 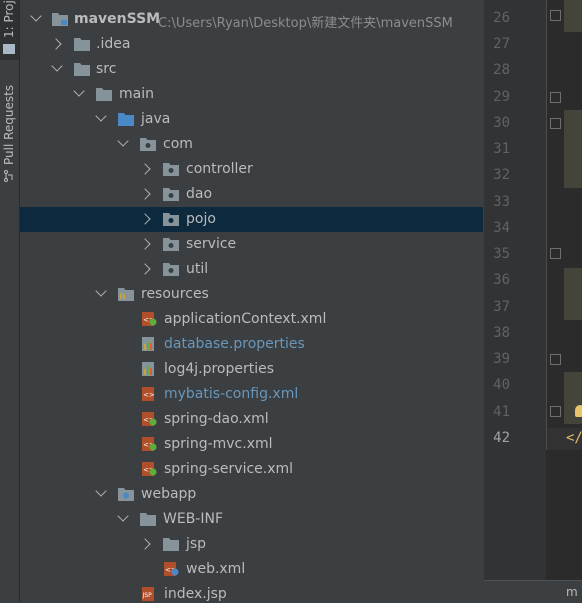 What do you see at coordinates (199, 194) in the screenshot?
I see `package-label: dao` at bounding box center [199, 194].